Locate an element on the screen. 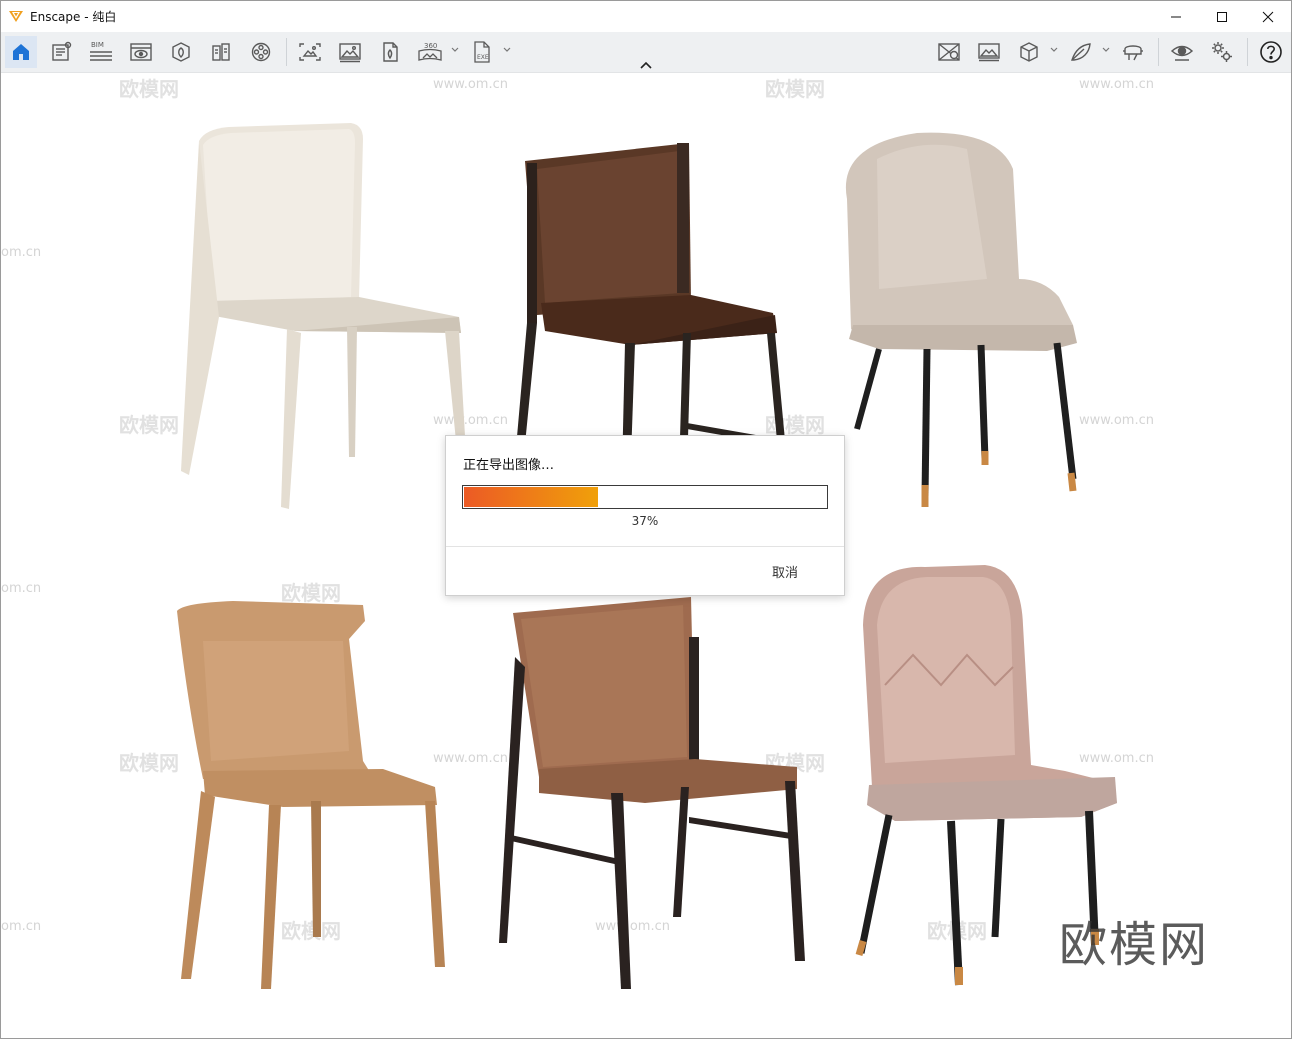  settings-button is located at coordinates (1222, 52).